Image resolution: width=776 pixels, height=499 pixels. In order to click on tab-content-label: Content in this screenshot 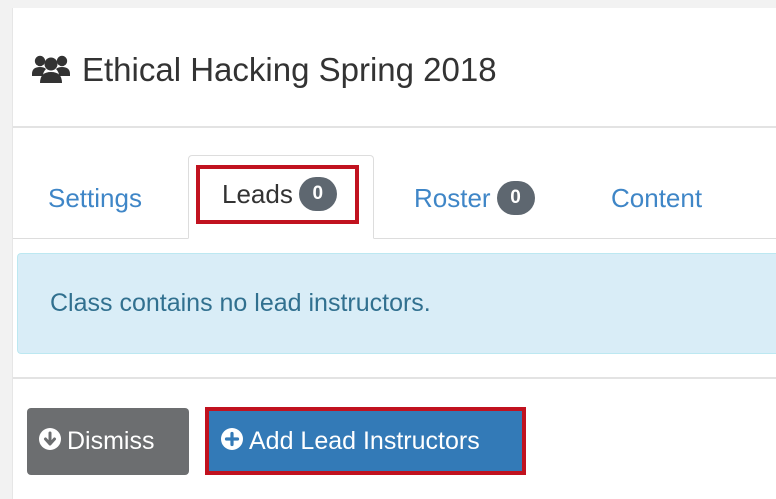, I will do `click(657, 198)`.